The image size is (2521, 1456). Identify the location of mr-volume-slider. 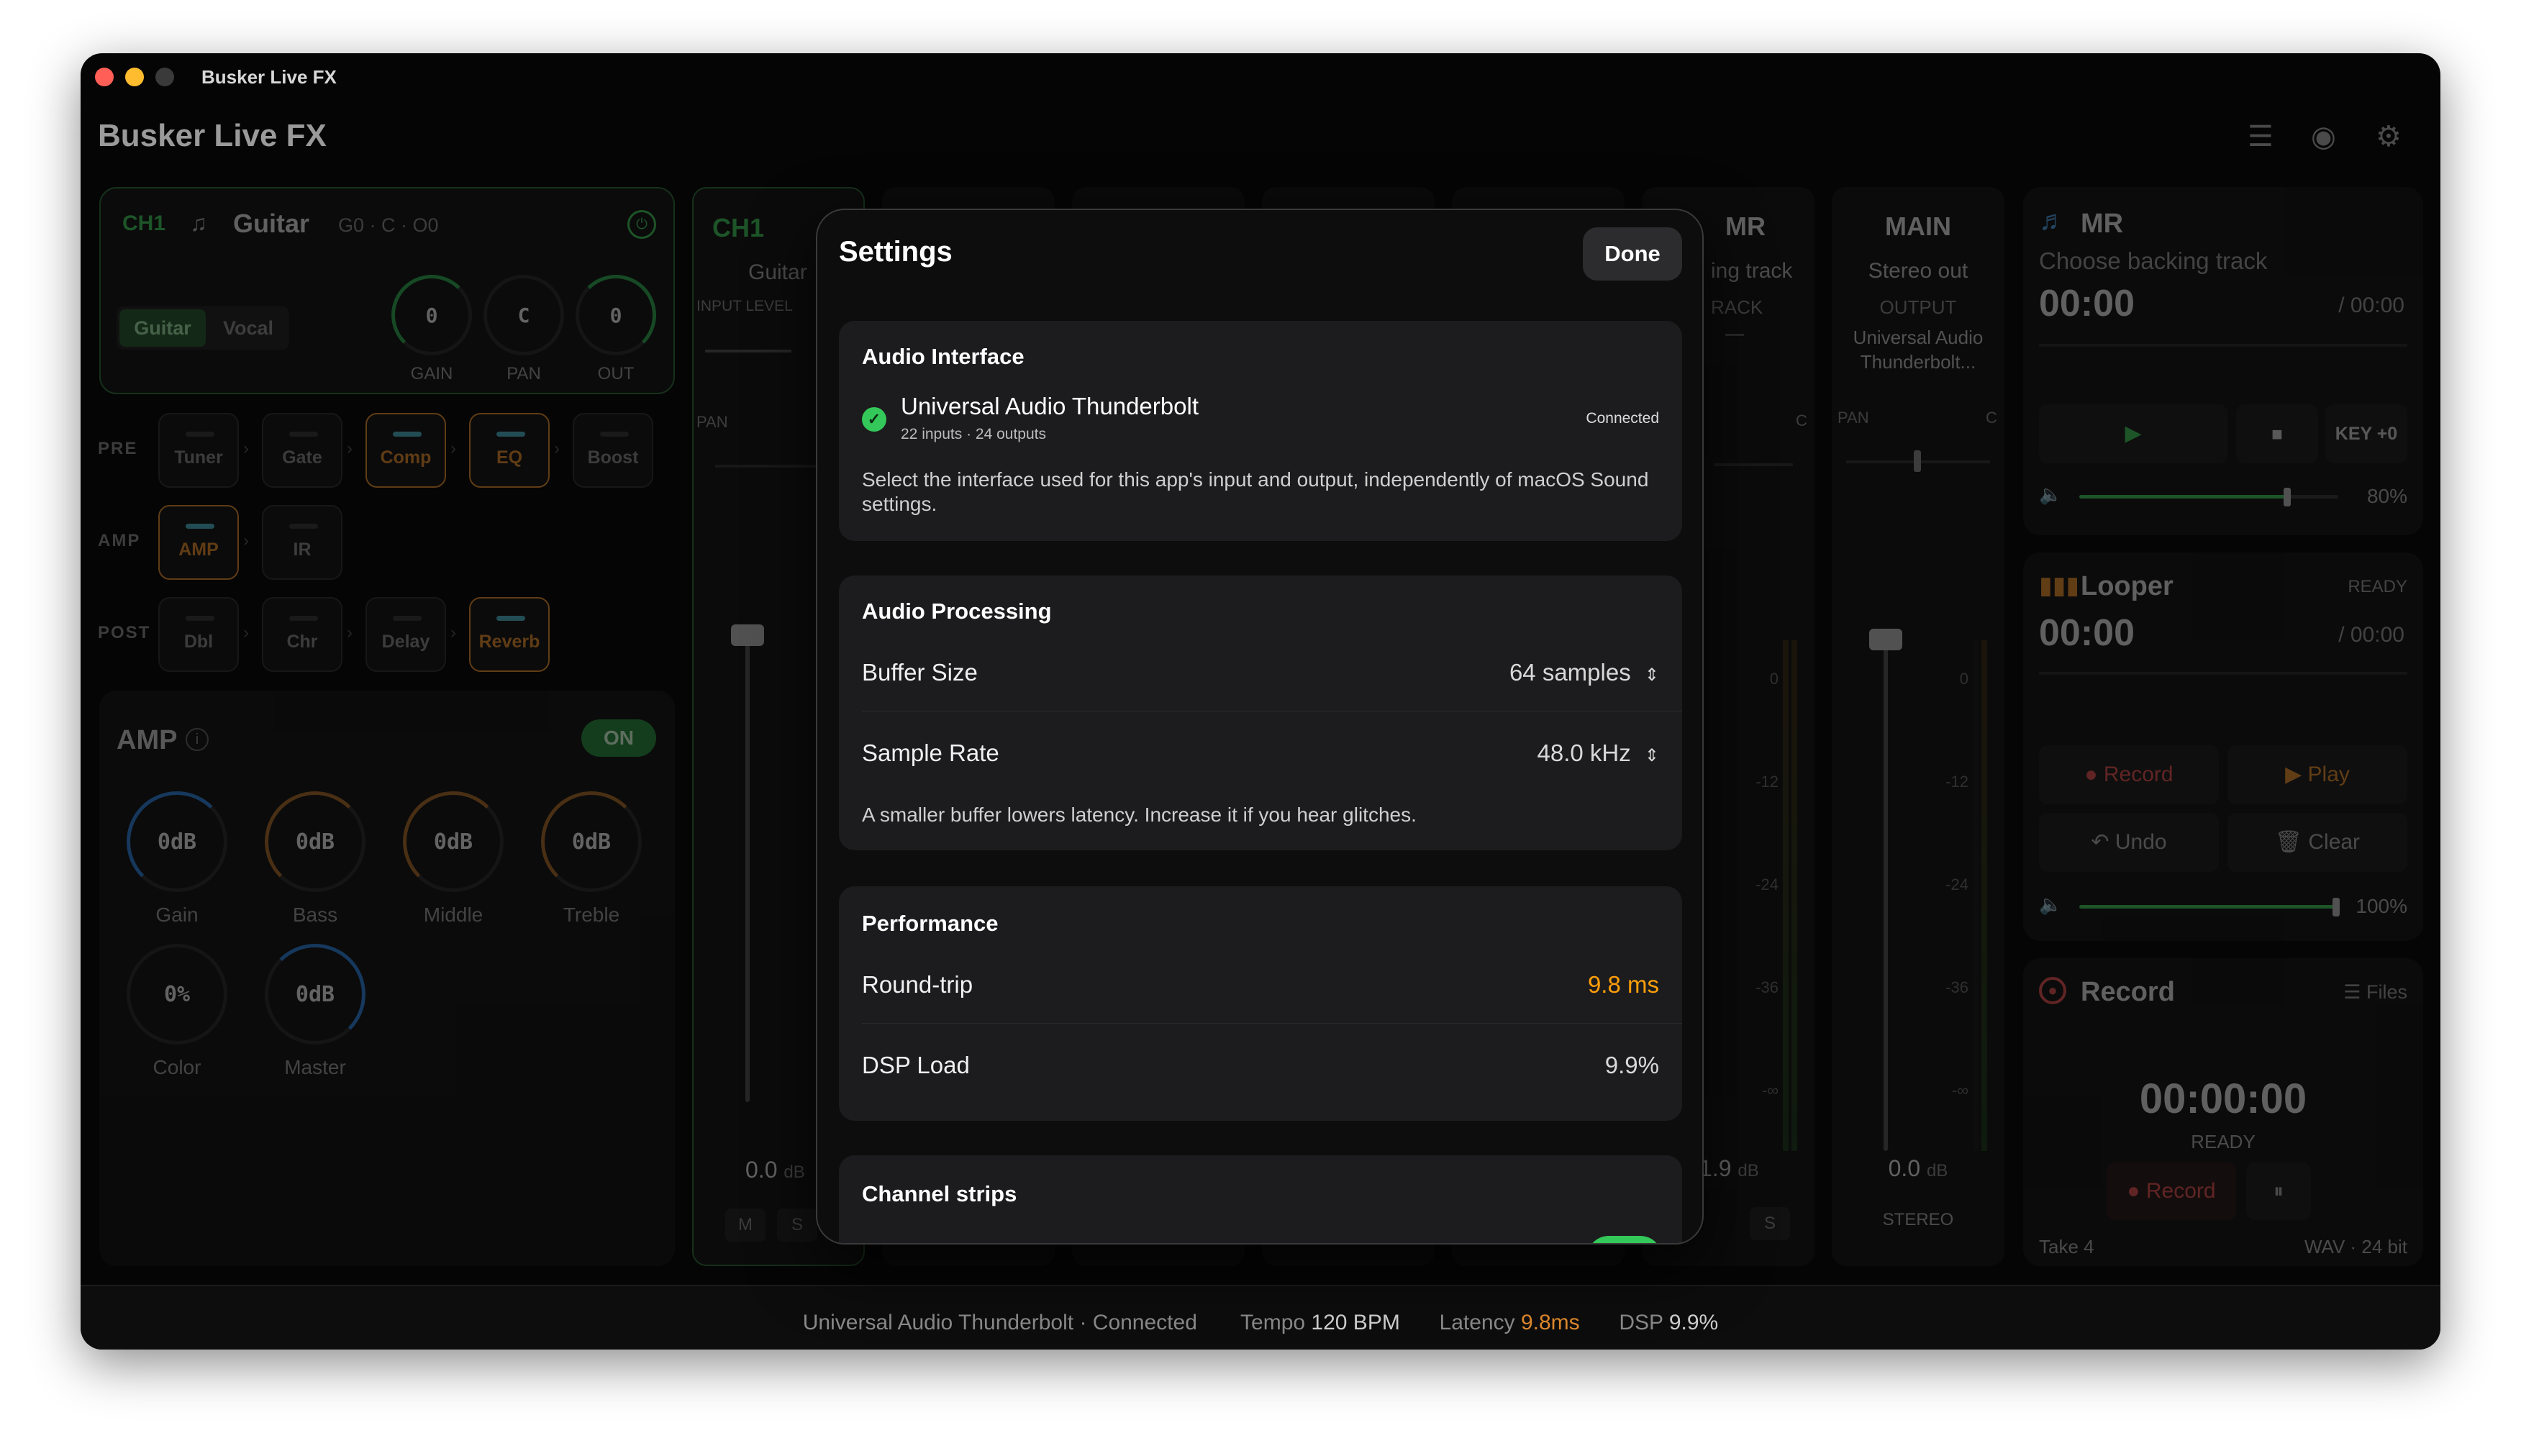
(2183, 497).